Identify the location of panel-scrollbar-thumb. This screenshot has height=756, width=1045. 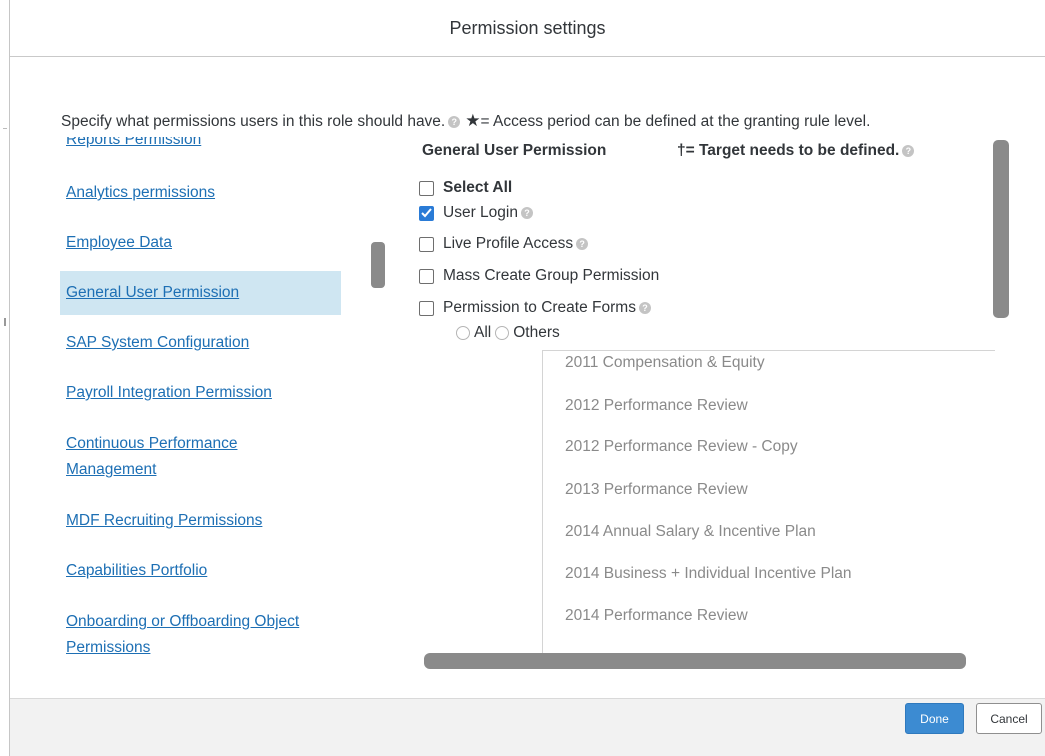
(1001, 229).